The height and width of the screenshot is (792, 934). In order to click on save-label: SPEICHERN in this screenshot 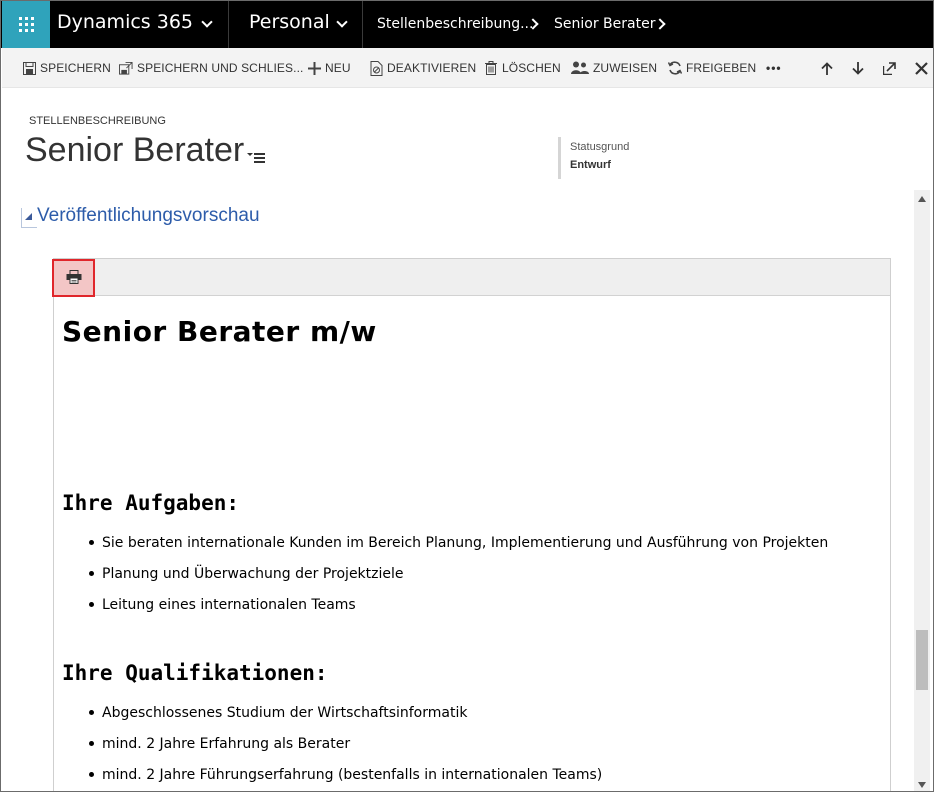, I will do `click(75, 68)`.